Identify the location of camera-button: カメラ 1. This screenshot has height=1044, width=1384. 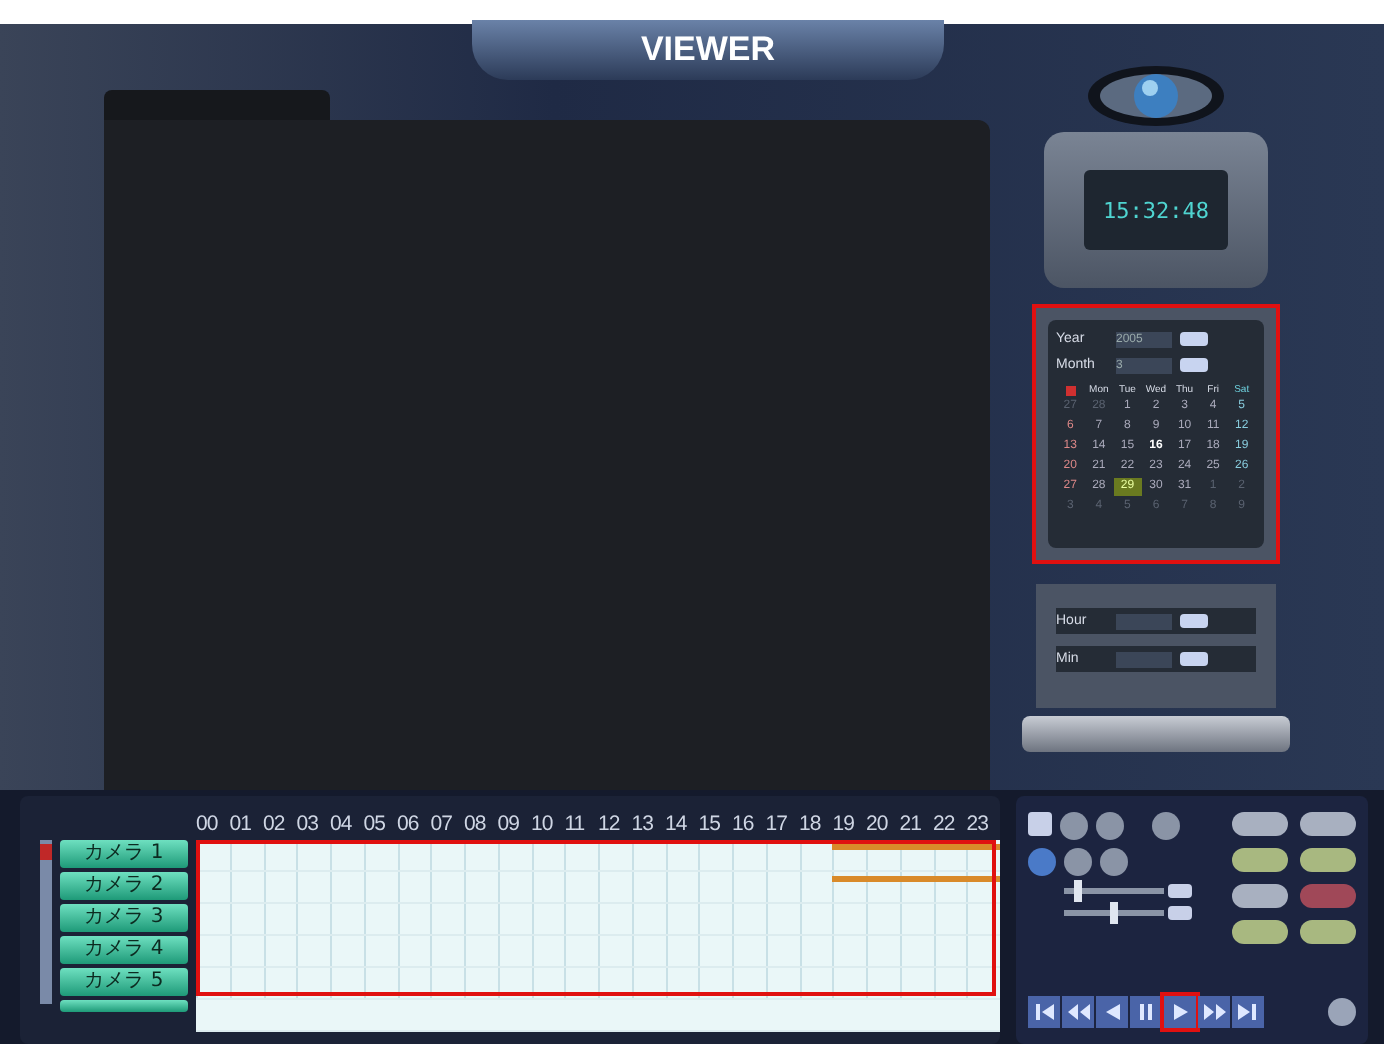
(124, 854).